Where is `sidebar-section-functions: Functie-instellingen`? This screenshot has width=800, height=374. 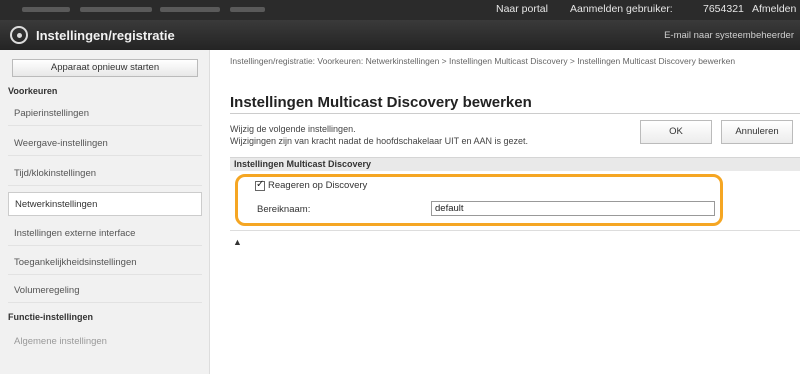
sidebar-section-functions: Functie-instellingen is located at coordinates (51, 317).